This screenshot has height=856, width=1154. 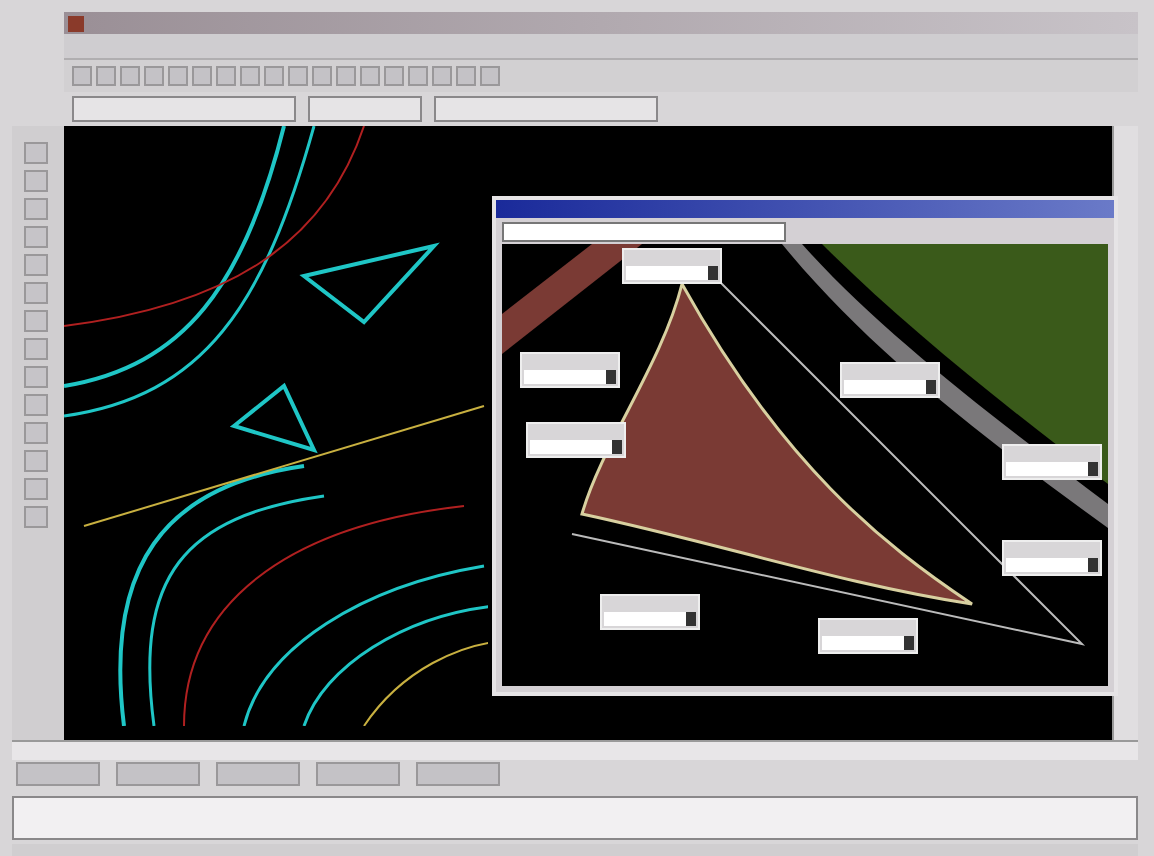 What do you see at coordinates (365, 109) in the screenshot?
I see `color-dropdown` at bounding box center [365, 109].